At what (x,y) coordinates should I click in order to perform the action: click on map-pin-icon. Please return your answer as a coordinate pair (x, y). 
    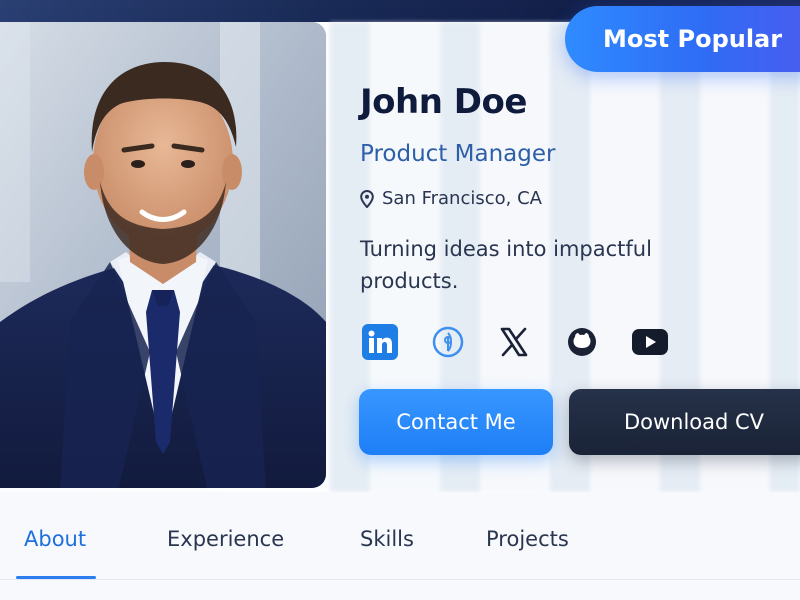
    Looking at the image, I should click on (367, 198).